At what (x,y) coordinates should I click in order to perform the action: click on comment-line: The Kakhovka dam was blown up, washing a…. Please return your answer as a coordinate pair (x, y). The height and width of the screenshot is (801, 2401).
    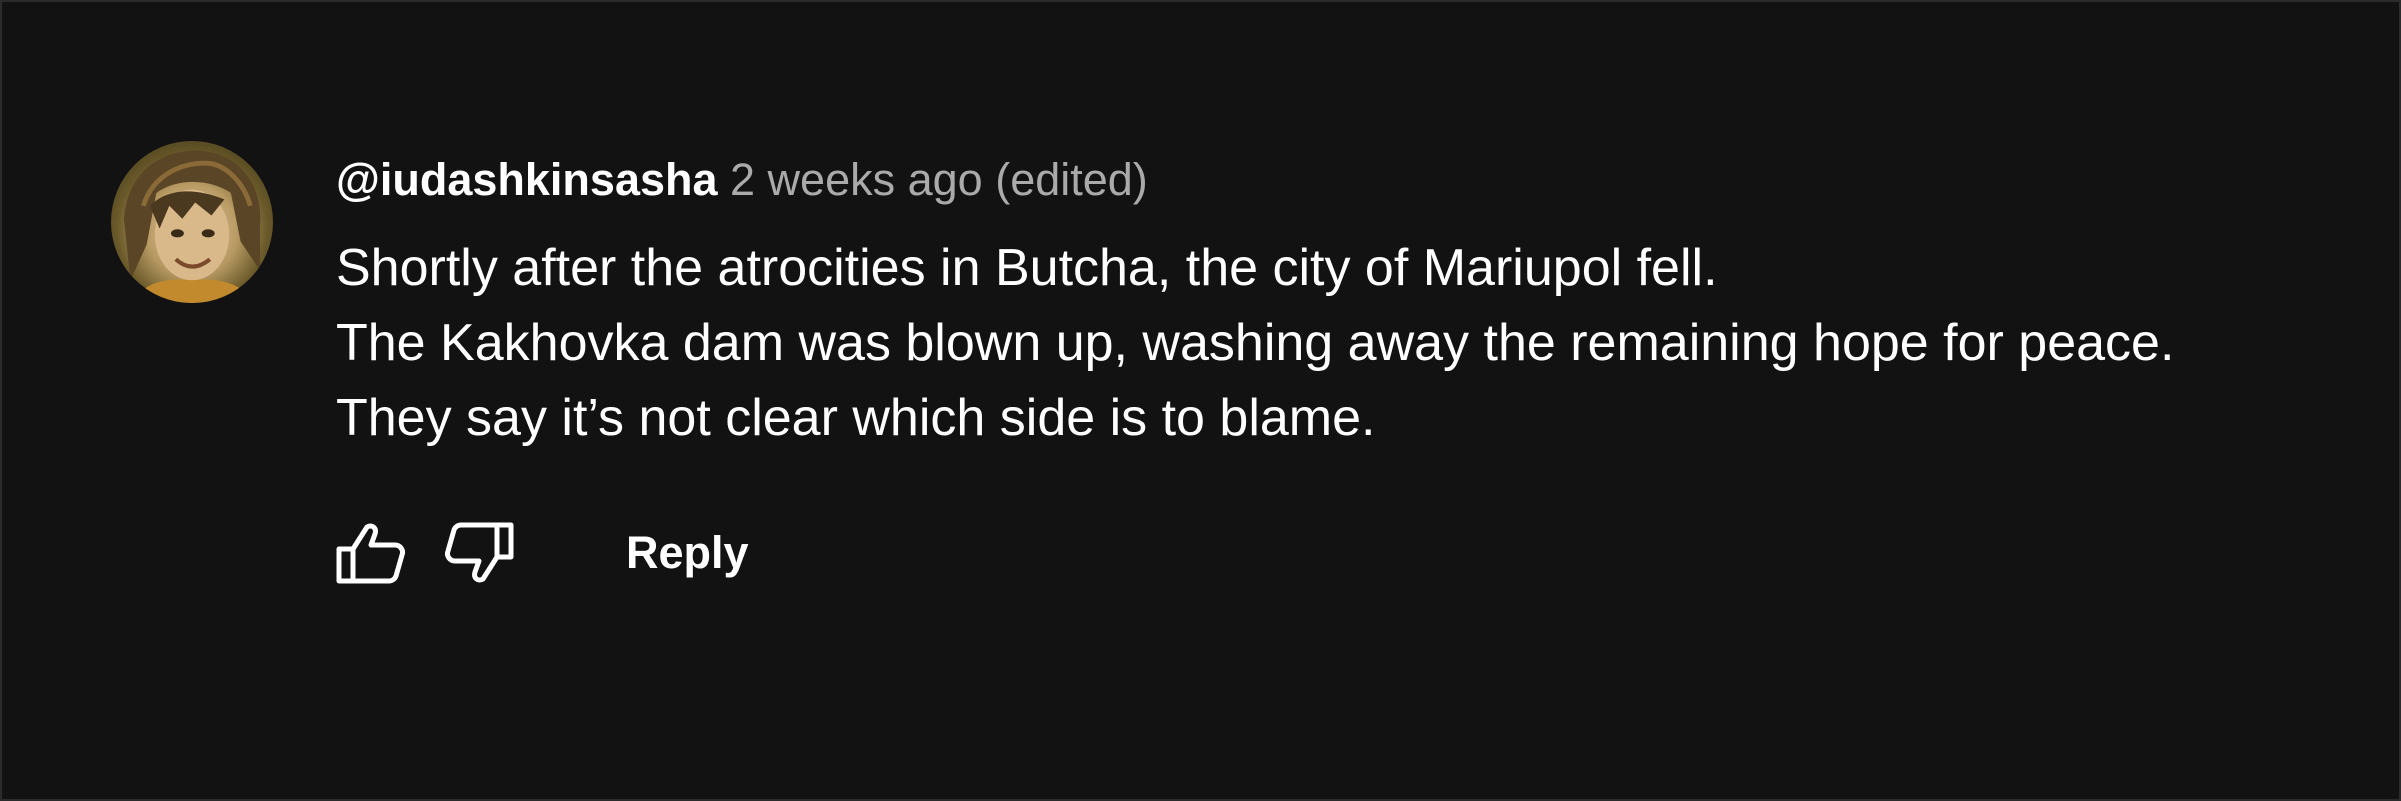
    Looking at the image, I should click on (1255, 343).